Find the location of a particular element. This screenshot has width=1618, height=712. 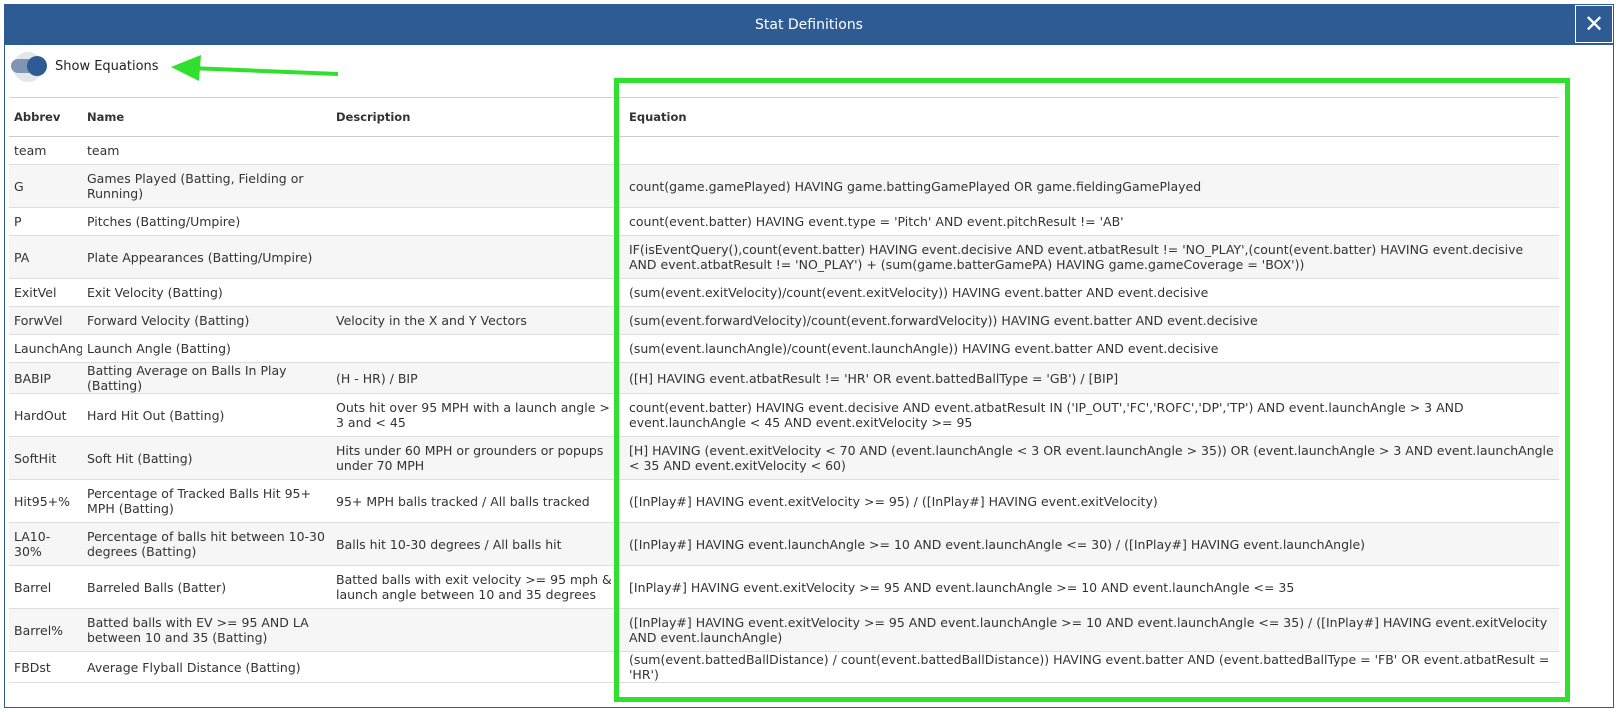

table-header-row: Abbrev Name Description Equation is located at coordinates (784, 117).